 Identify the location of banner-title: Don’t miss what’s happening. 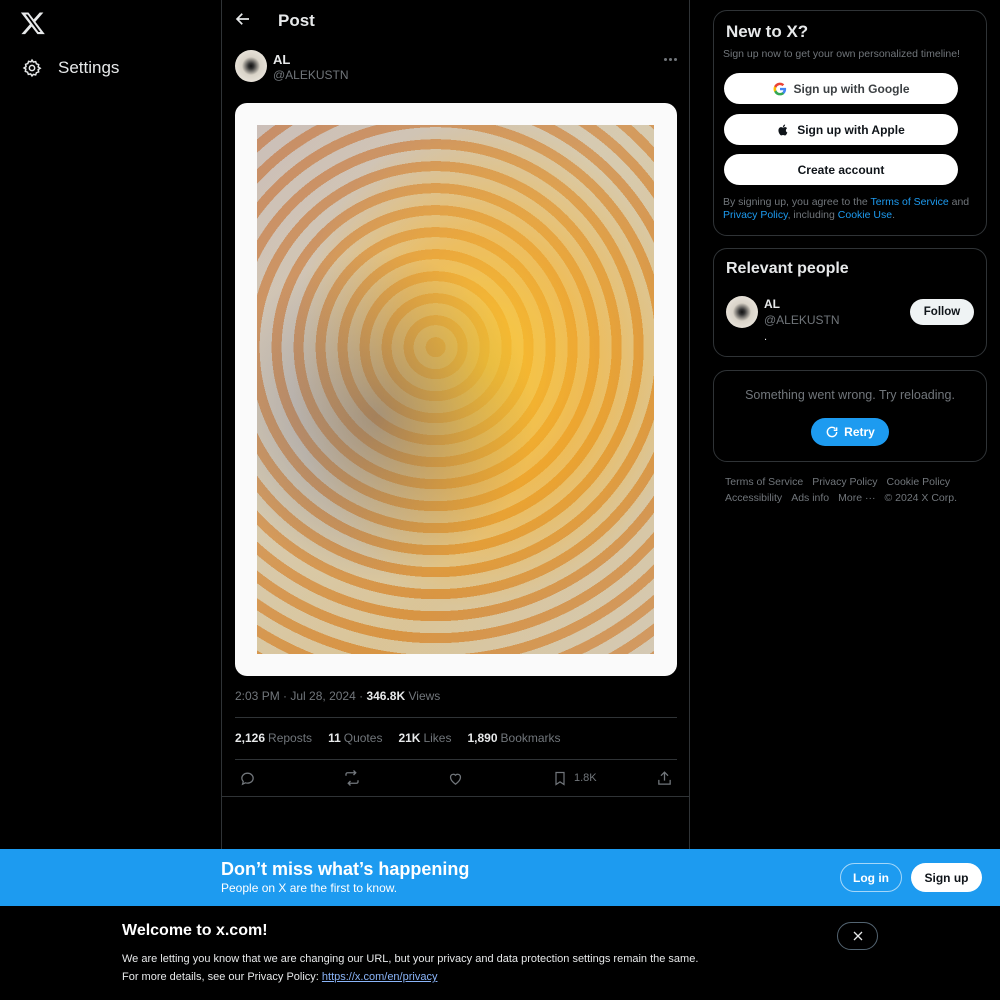
(345, 869).